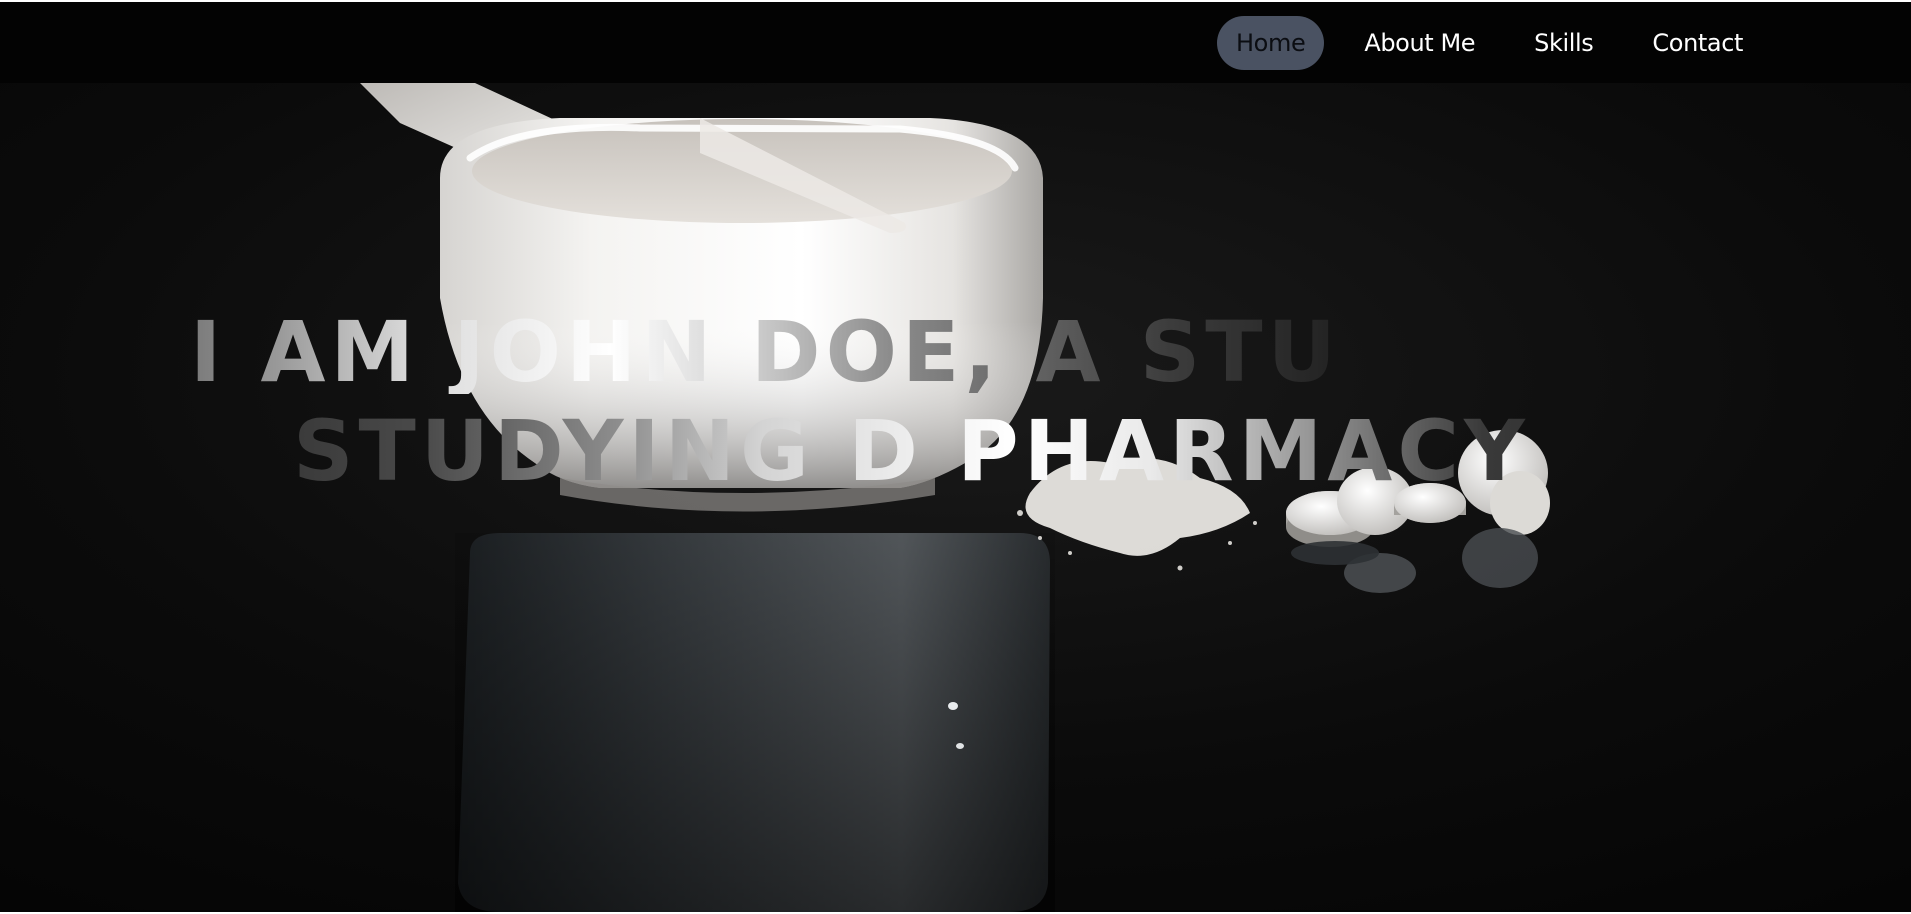 This screenshot has height=914, width=1911. I want to click on nav-about-link: About Me, so click(1419, 43).